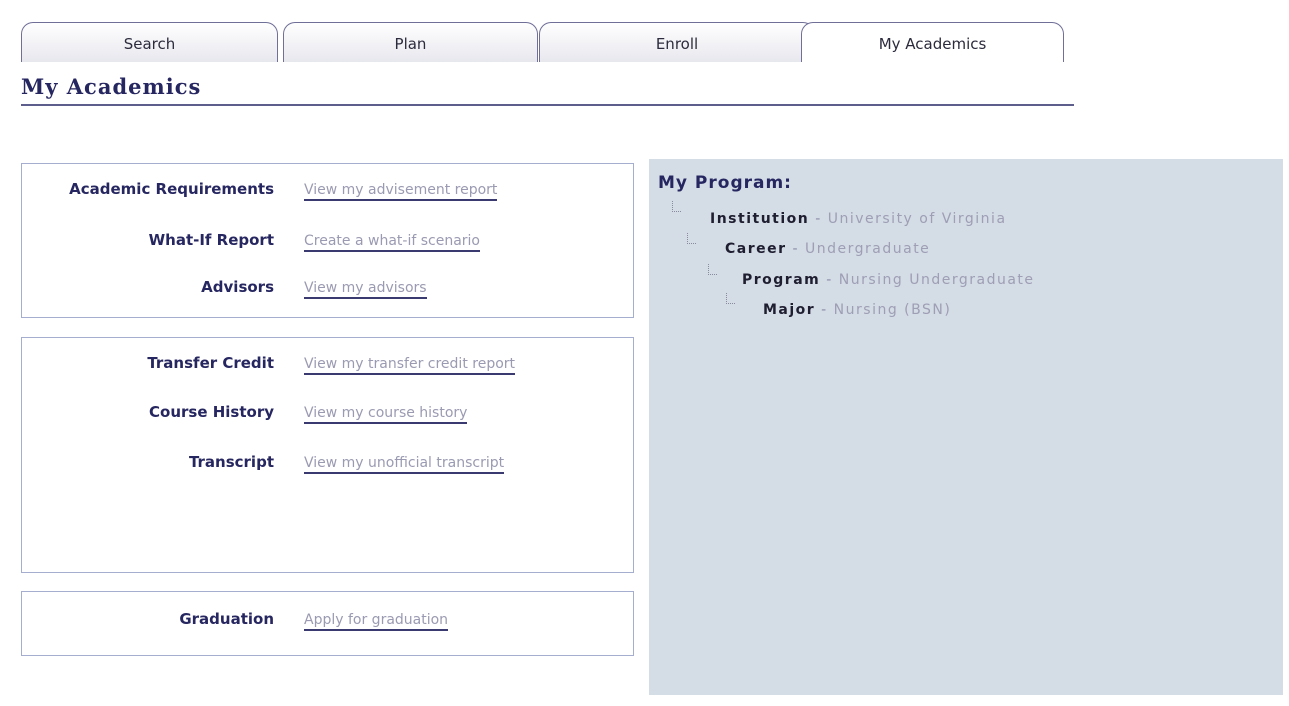  What do you see at coordinates (392, 242) in the screenshot?
I see `what-if-scenario-link: Create a what-if scenario` at bounding box center [392, 242].